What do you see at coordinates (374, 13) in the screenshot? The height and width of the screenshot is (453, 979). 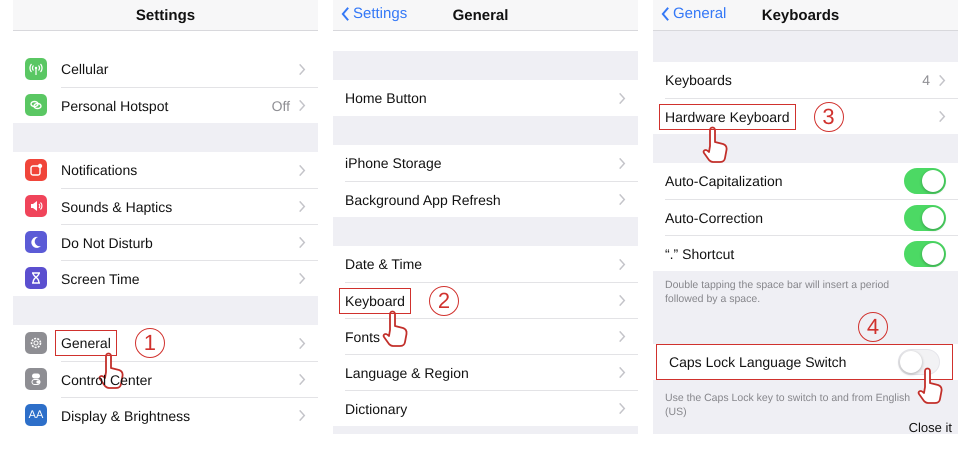 I see `back-button: Settings` at bounding box center [374, 13].